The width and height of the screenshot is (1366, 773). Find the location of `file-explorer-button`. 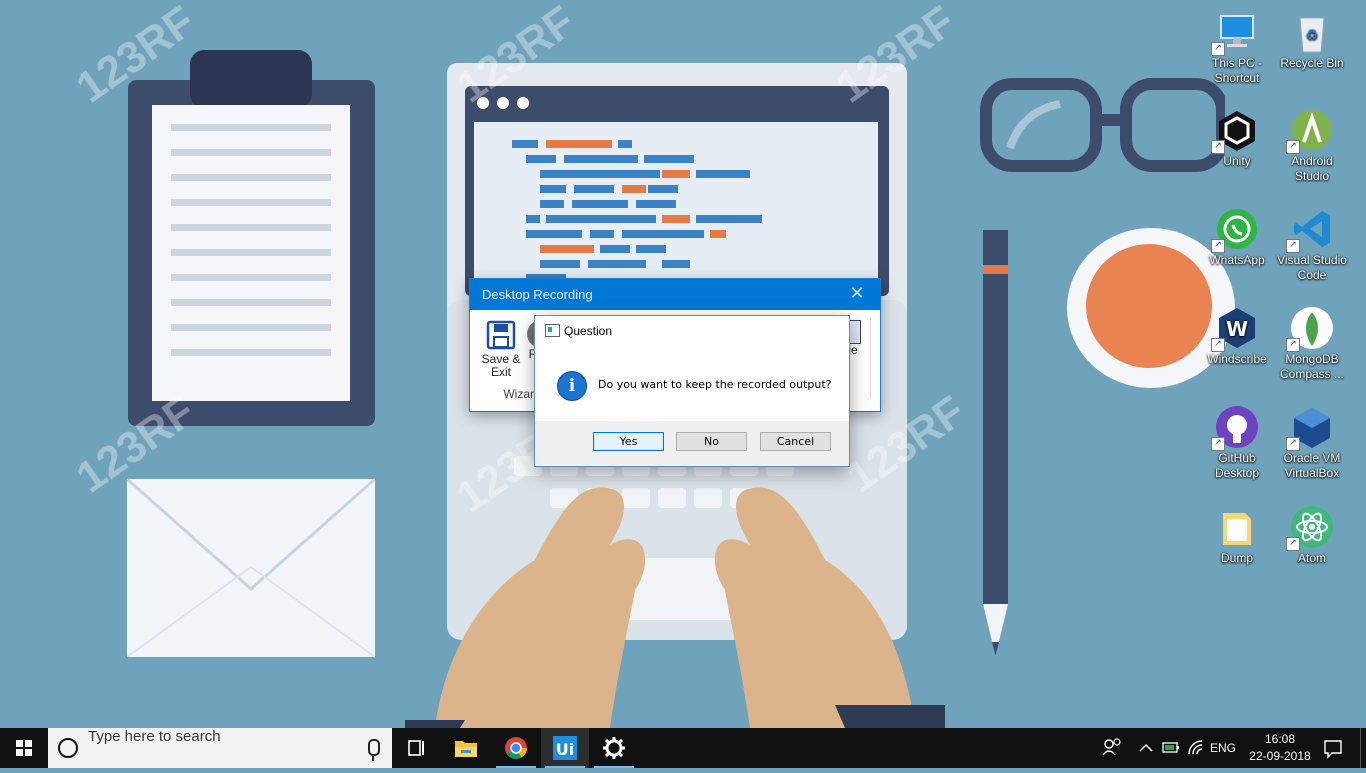

file-explorer-button is located at coordinates (466, 748).